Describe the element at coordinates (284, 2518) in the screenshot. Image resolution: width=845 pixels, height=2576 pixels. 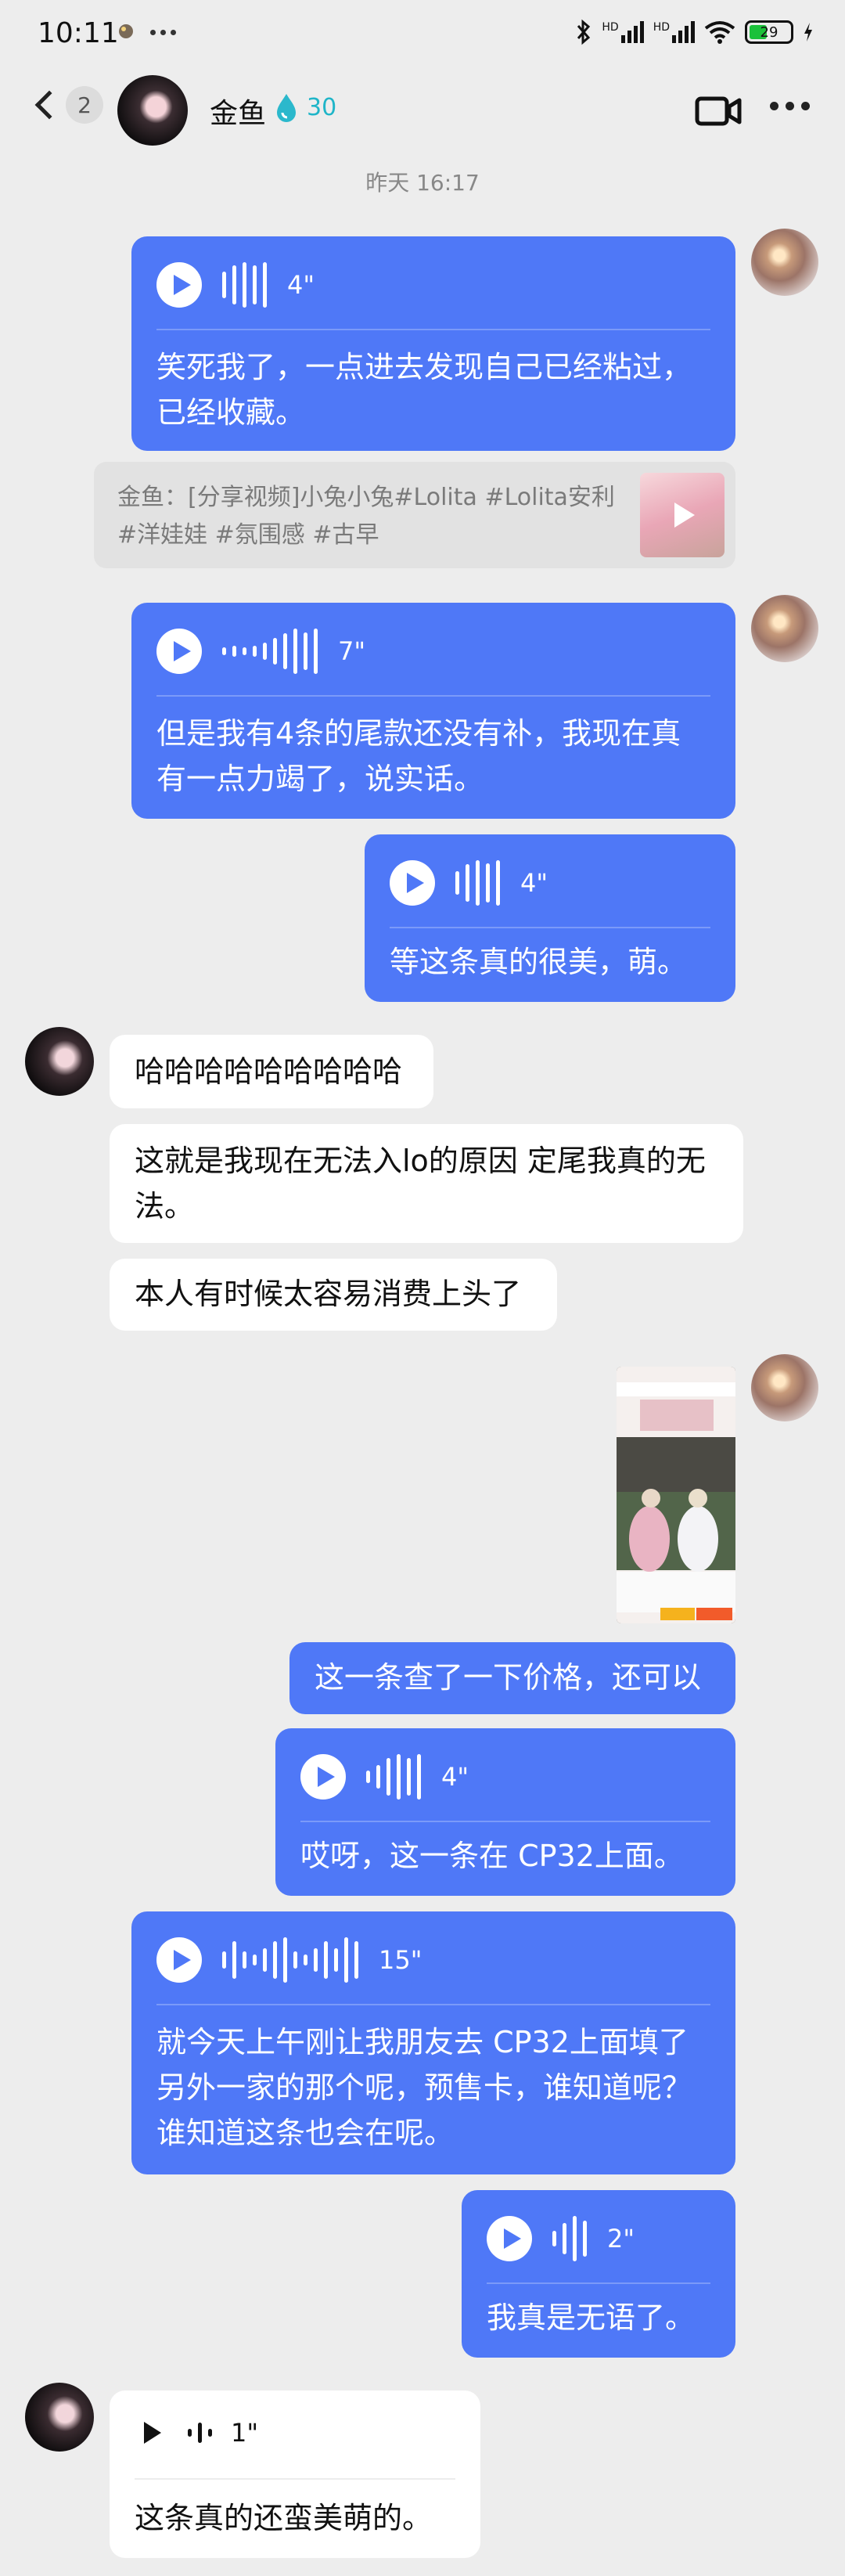
I see `voice-transcript: 这条真的还蛮美萌的。` at that location.